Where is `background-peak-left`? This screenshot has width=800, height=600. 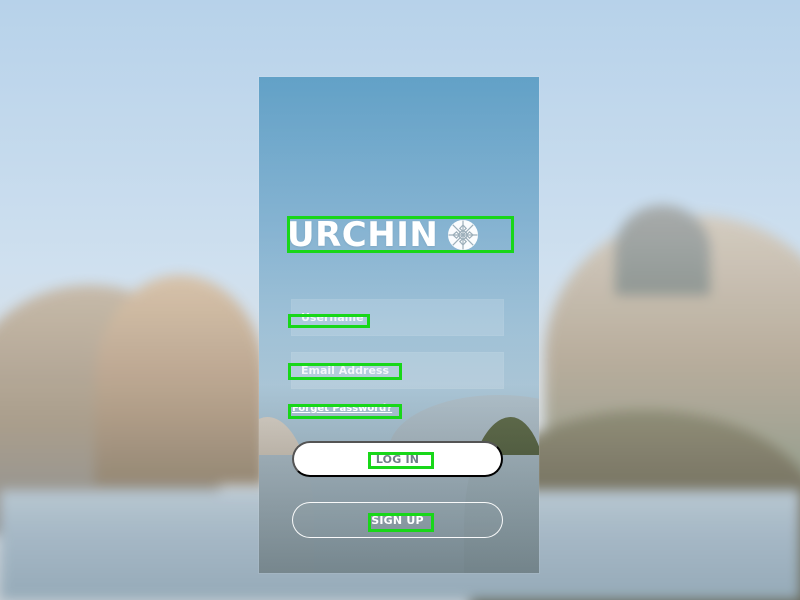 background-peak-left is located at coordinates (180, 380).